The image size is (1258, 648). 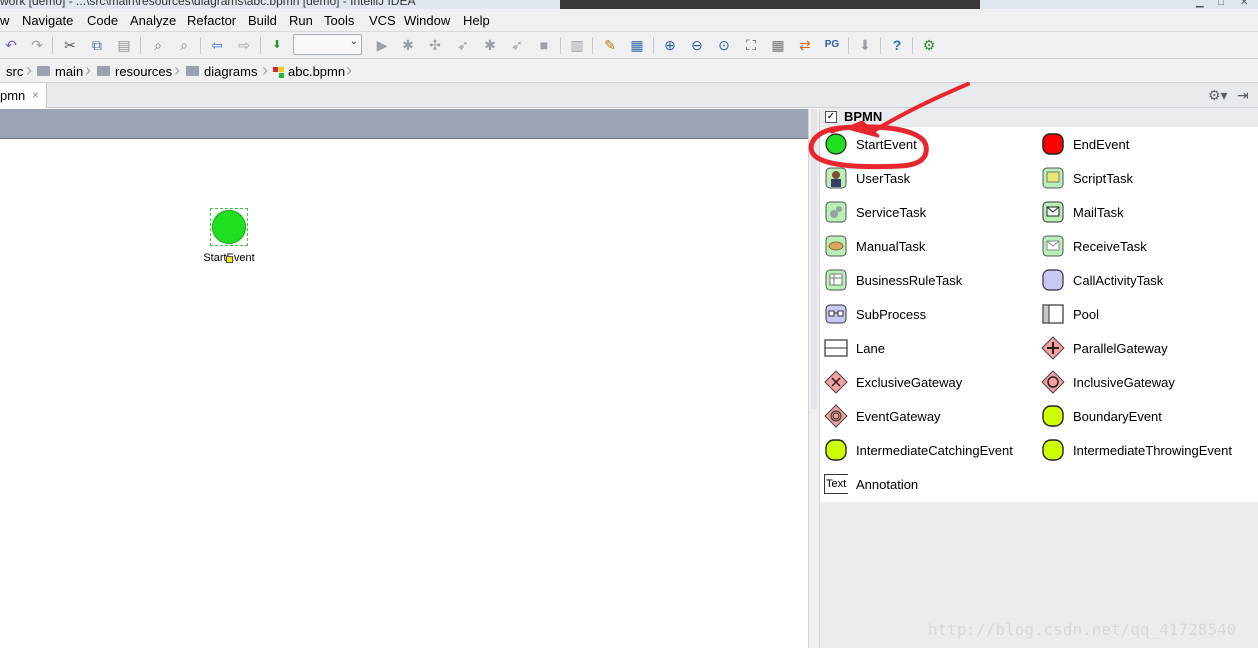 I want to click on vcs-update-icon: ⬇, so click(x=865, y=45).